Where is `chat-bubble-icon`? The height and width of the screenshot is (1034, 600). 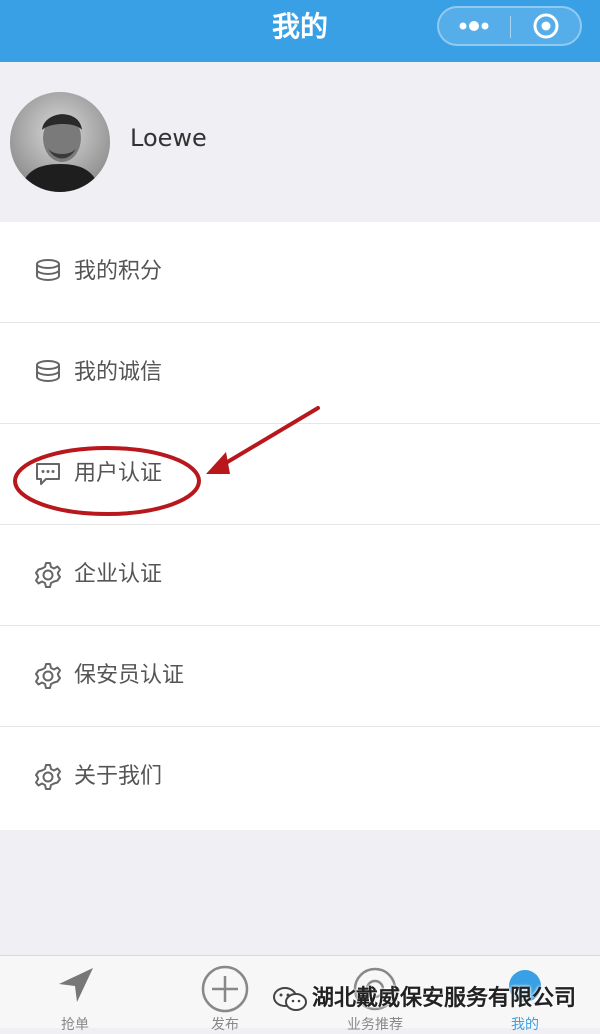 chat-bubble-icon is located at coordinates (48, 474).